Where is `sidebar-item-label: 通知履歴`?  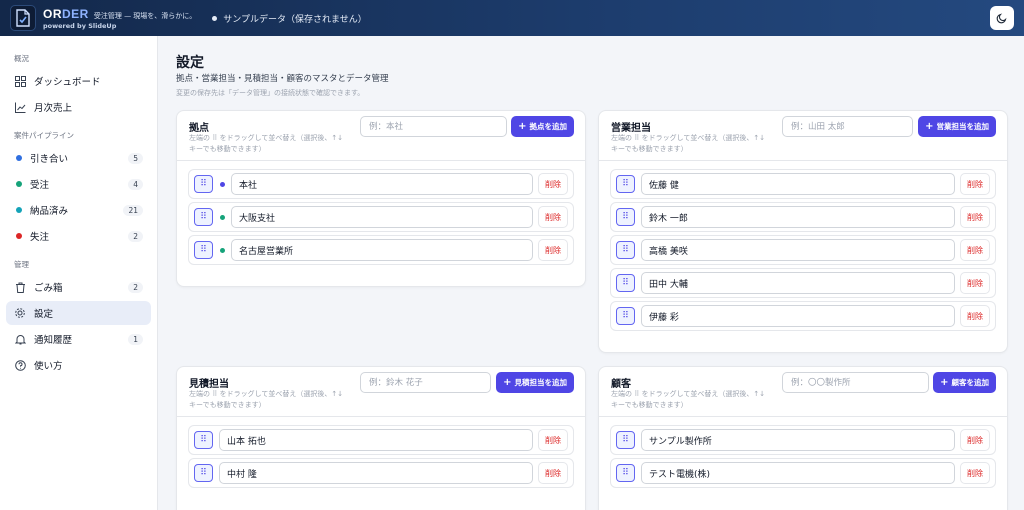
sidebar-item-label: 通知履歴 is located at coordinates (53, 340).